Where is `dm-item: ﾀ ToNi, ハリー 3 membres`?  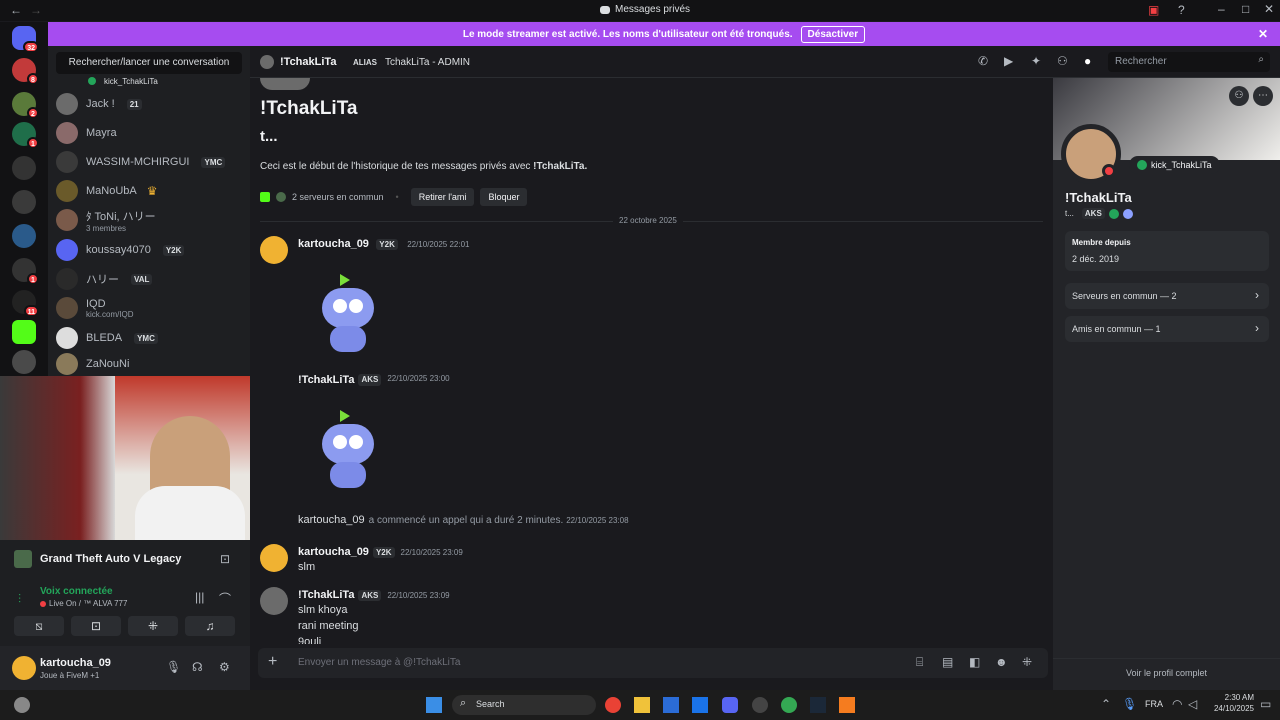 dm-item: ﾀ ToNi, ハリー 3 membres is located at coordinates (149, 220).